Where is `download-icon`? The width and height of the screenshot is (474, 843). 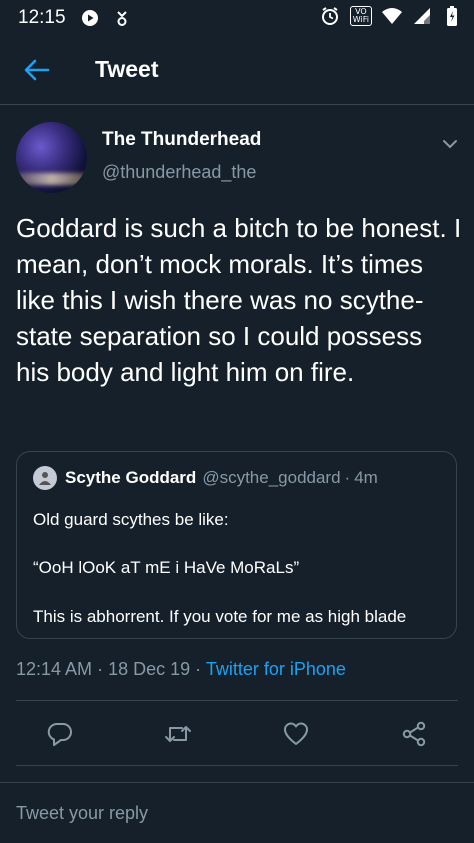 download-icon is located at coordinates (122, 18).